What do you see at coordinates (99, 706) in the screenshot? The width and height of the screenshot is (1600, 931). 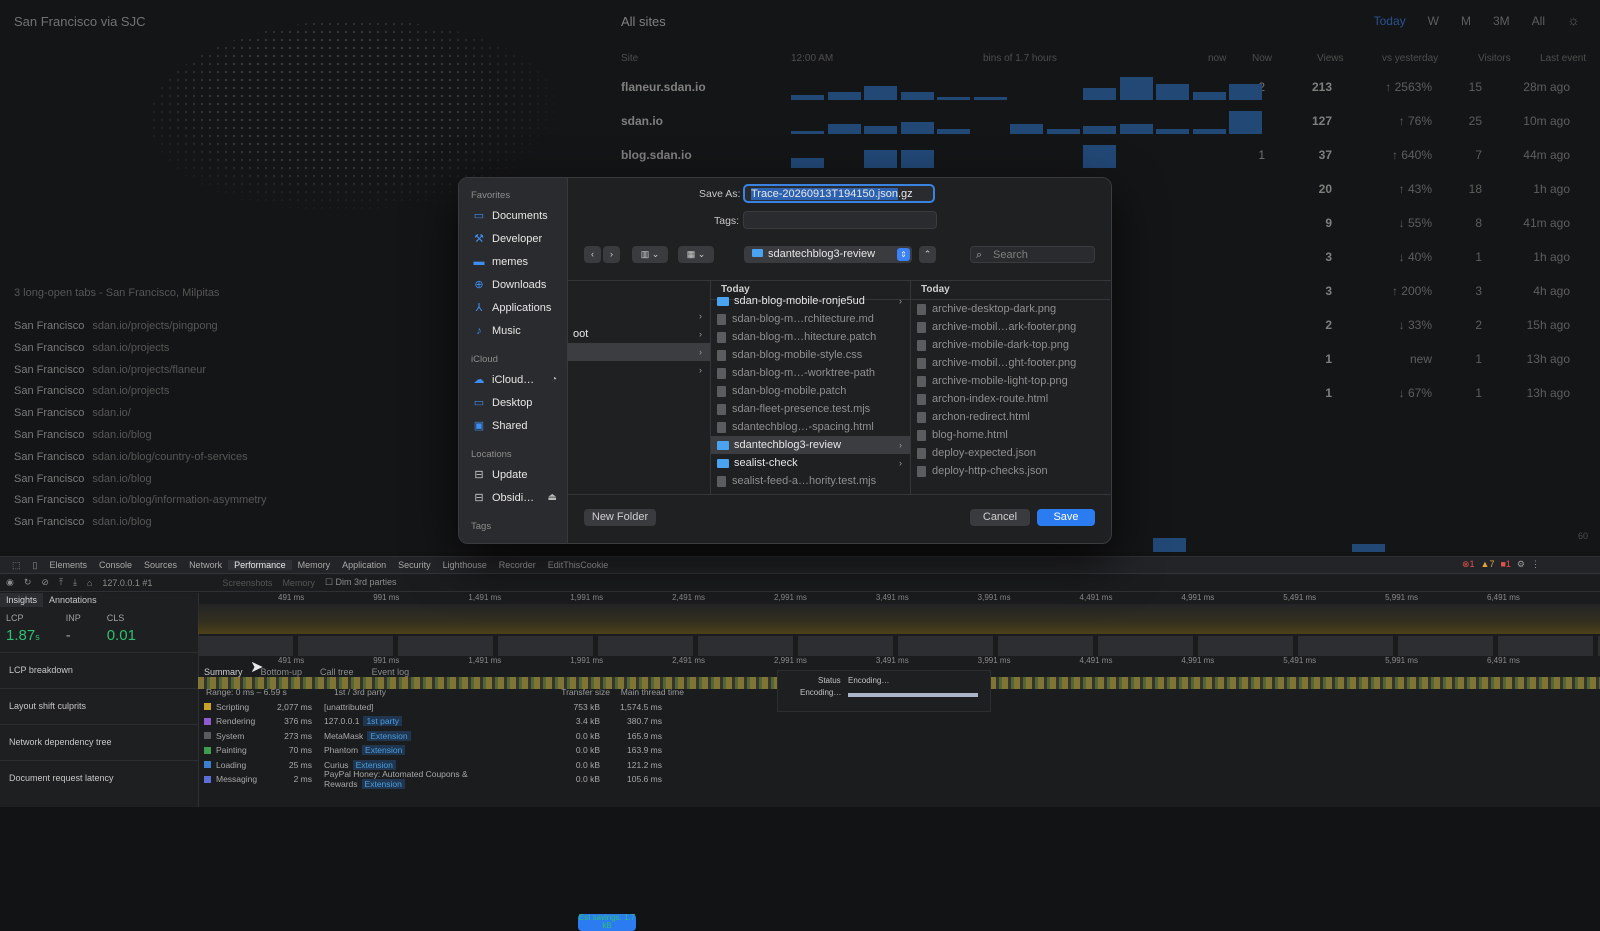 I see `insight-item: Layout shift culprits` at bounding box center [99, 706].